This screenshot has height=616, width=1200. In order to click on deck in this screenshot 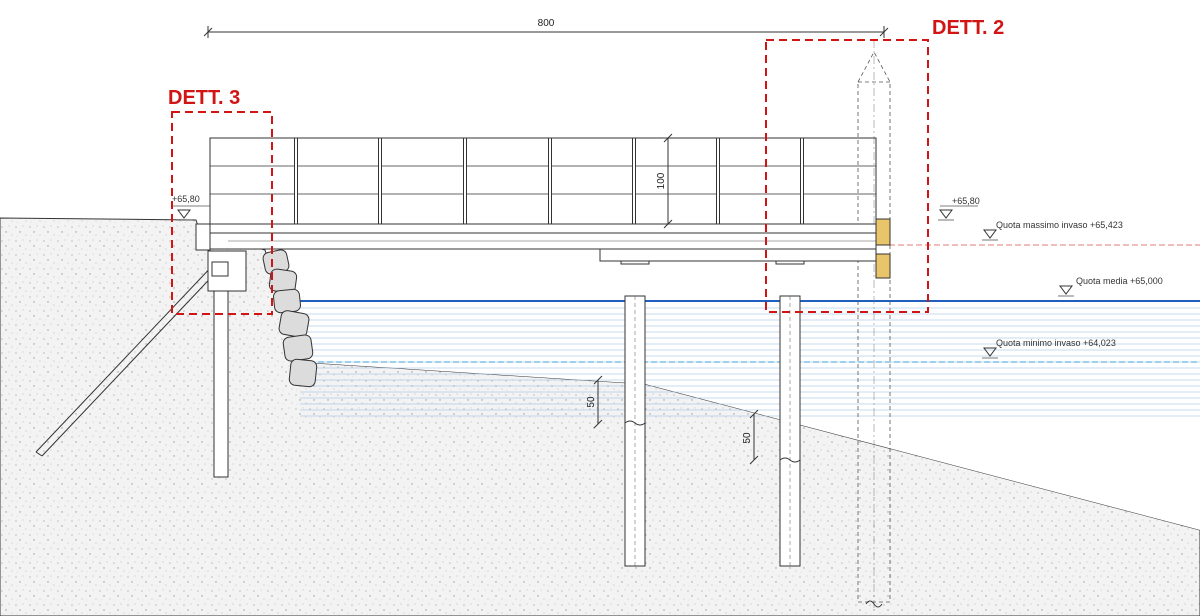, I will do `click(543, 242)`.